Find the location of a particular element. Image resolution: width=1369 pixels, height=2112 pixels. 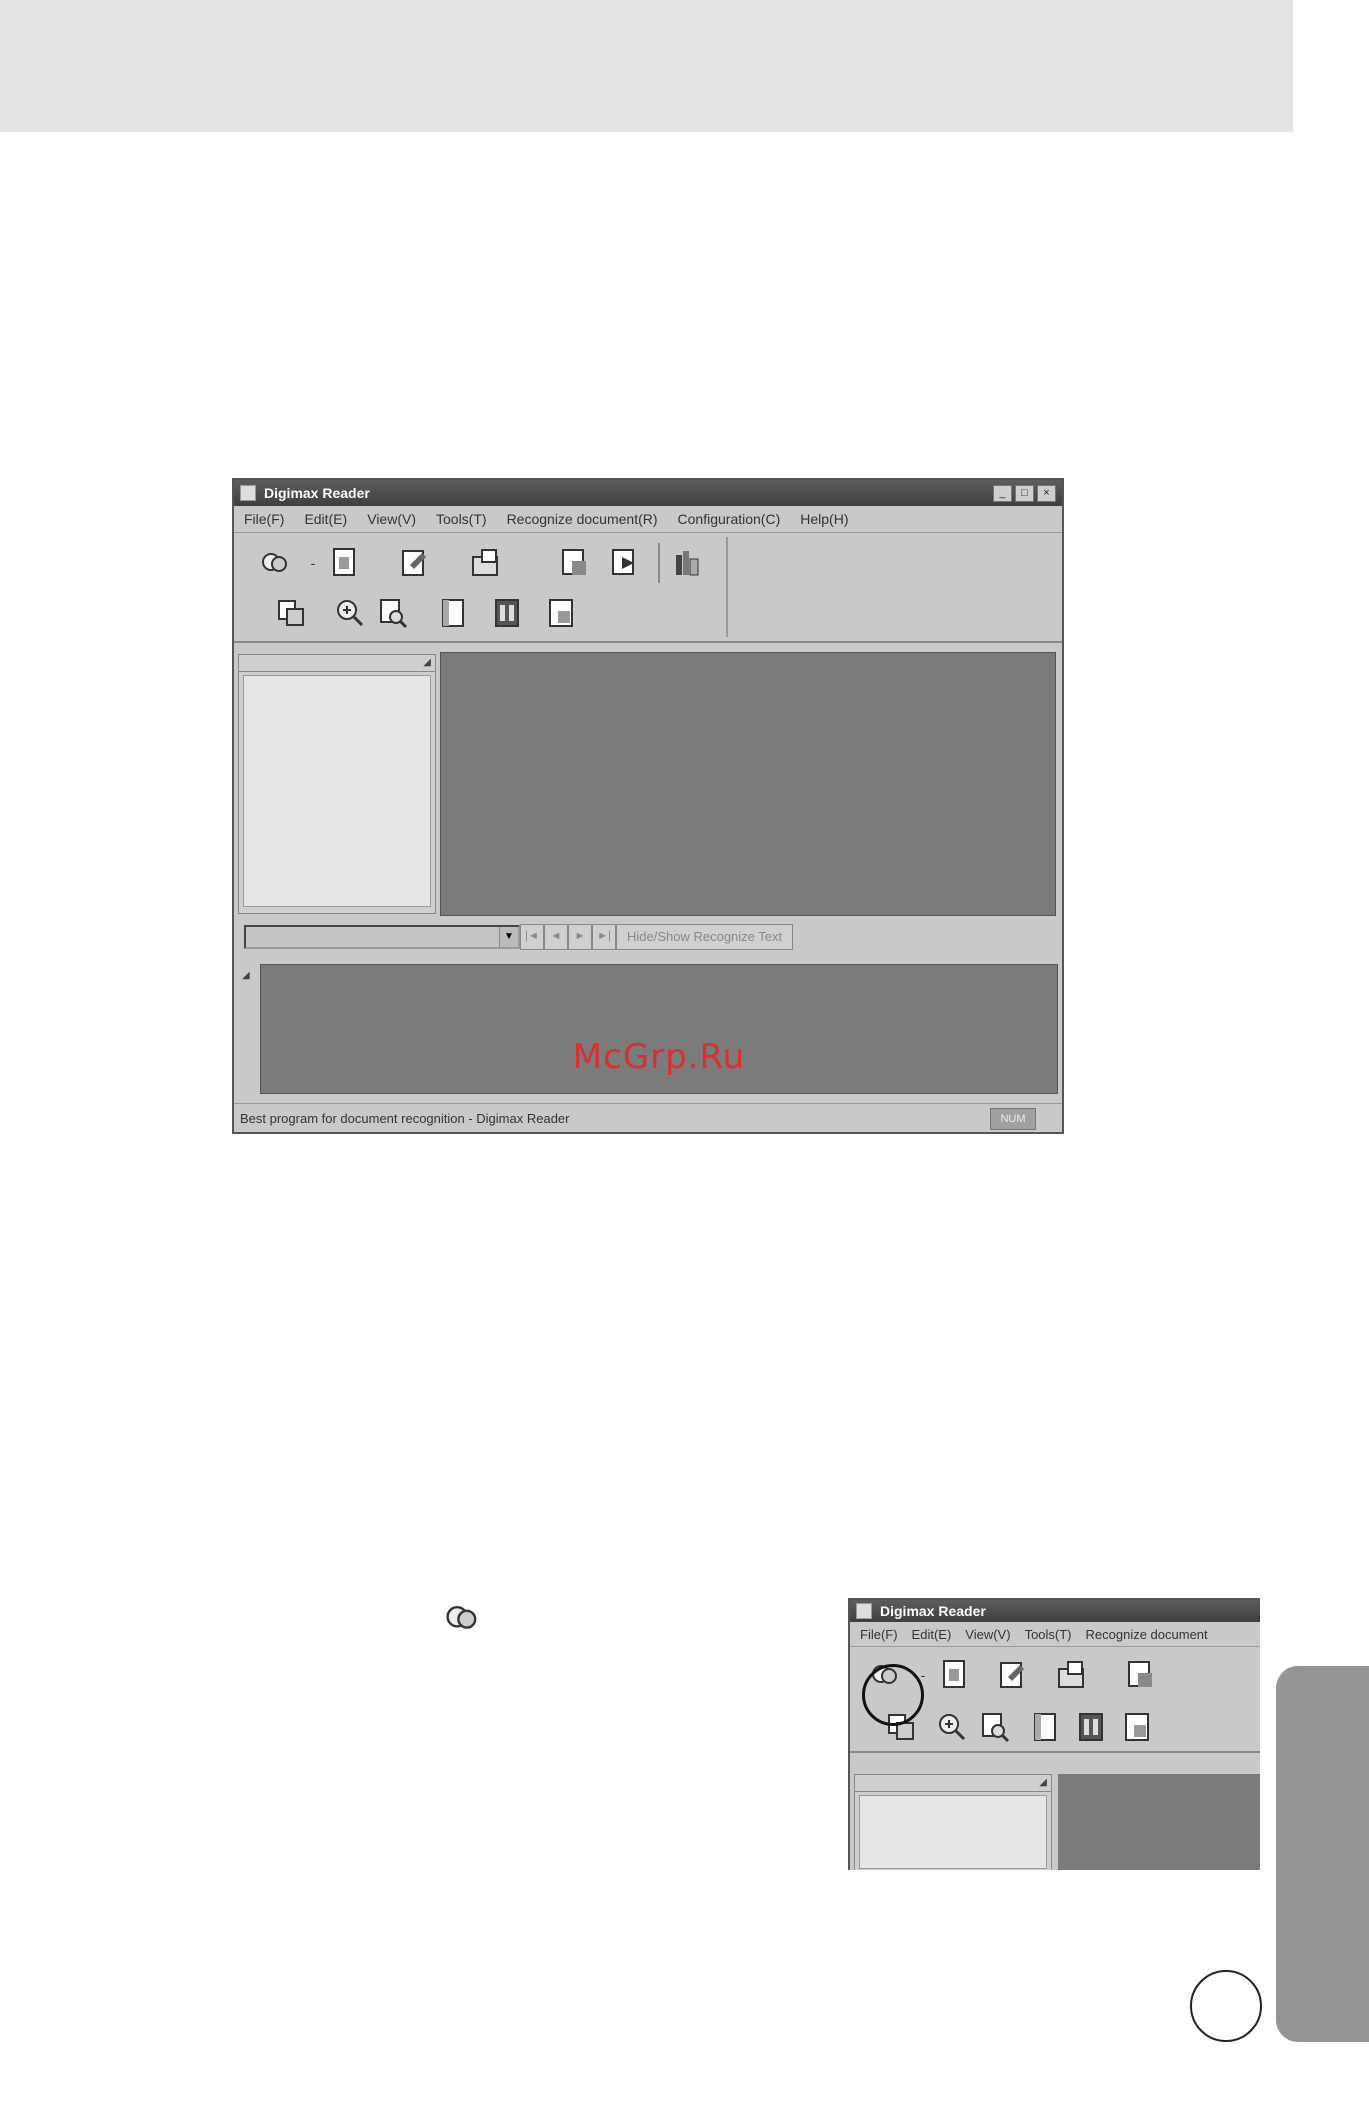

title-bar: Digimax Reader is located at coordinates (1055, 1611).